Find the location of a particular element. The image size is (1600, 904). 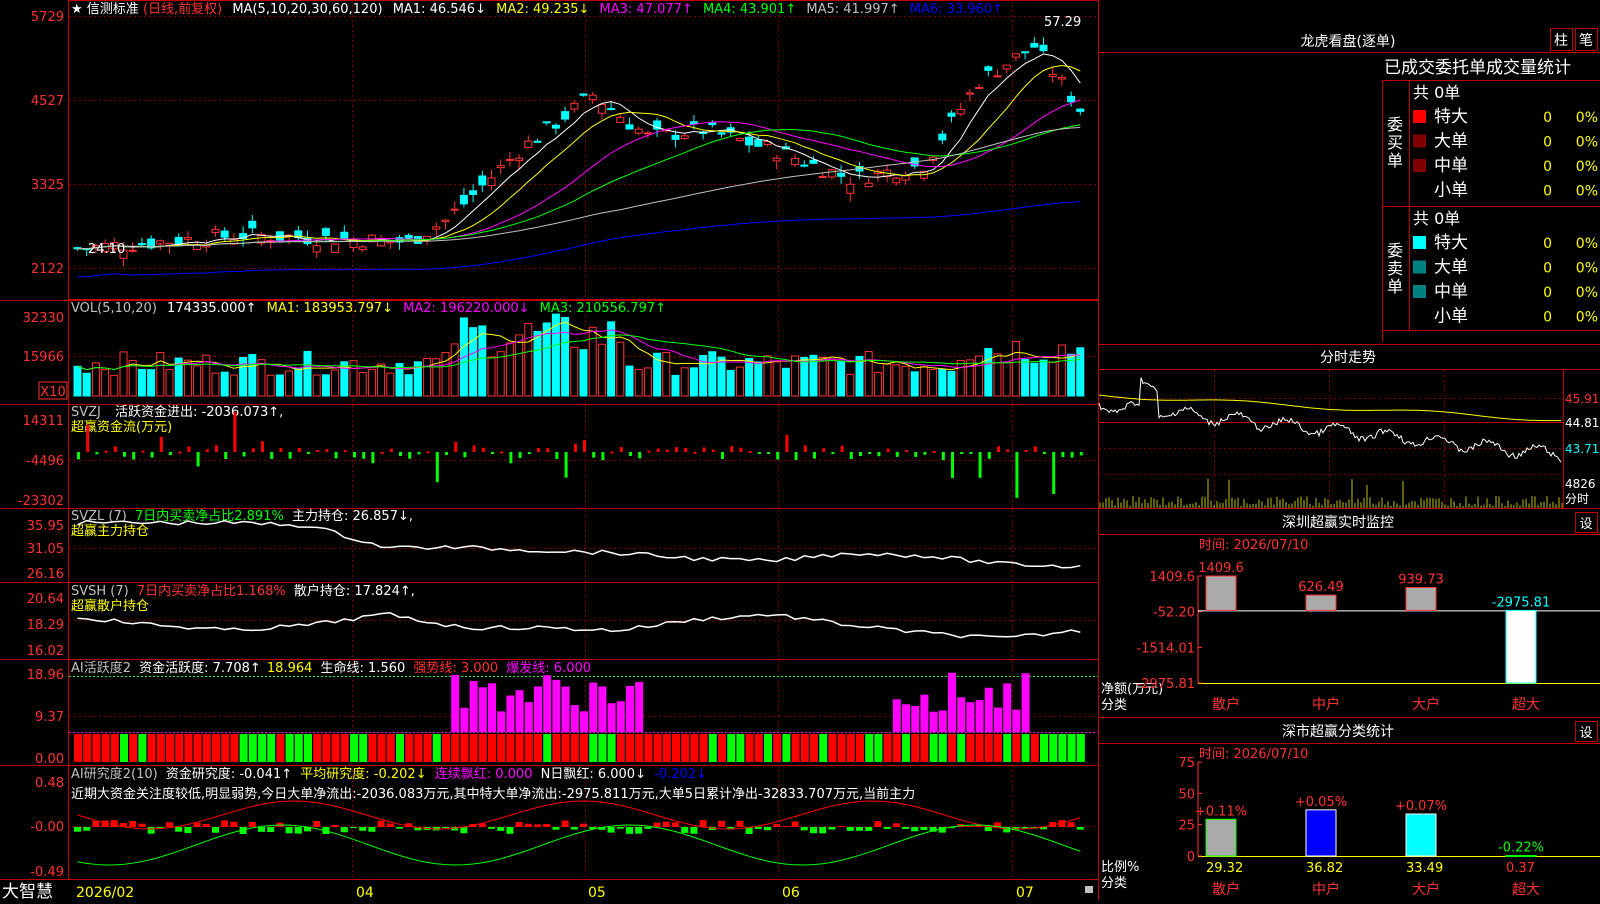

volume-chart is located at coordinates (579, 355).